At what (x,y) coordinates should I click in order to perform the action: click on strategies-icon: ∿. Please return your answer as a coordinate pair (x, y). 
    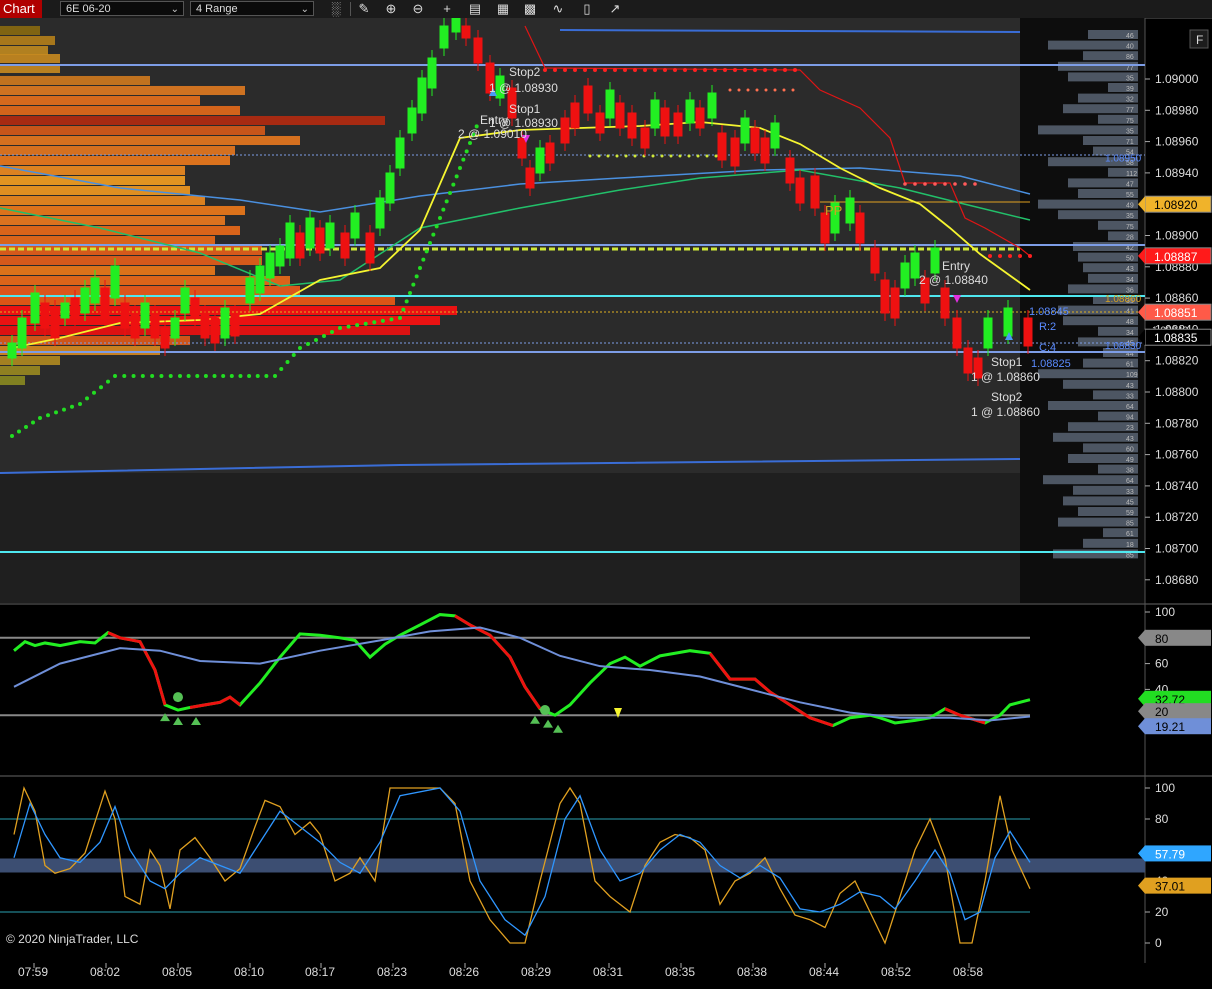
    Looking at the image, I should click on (558, 9).